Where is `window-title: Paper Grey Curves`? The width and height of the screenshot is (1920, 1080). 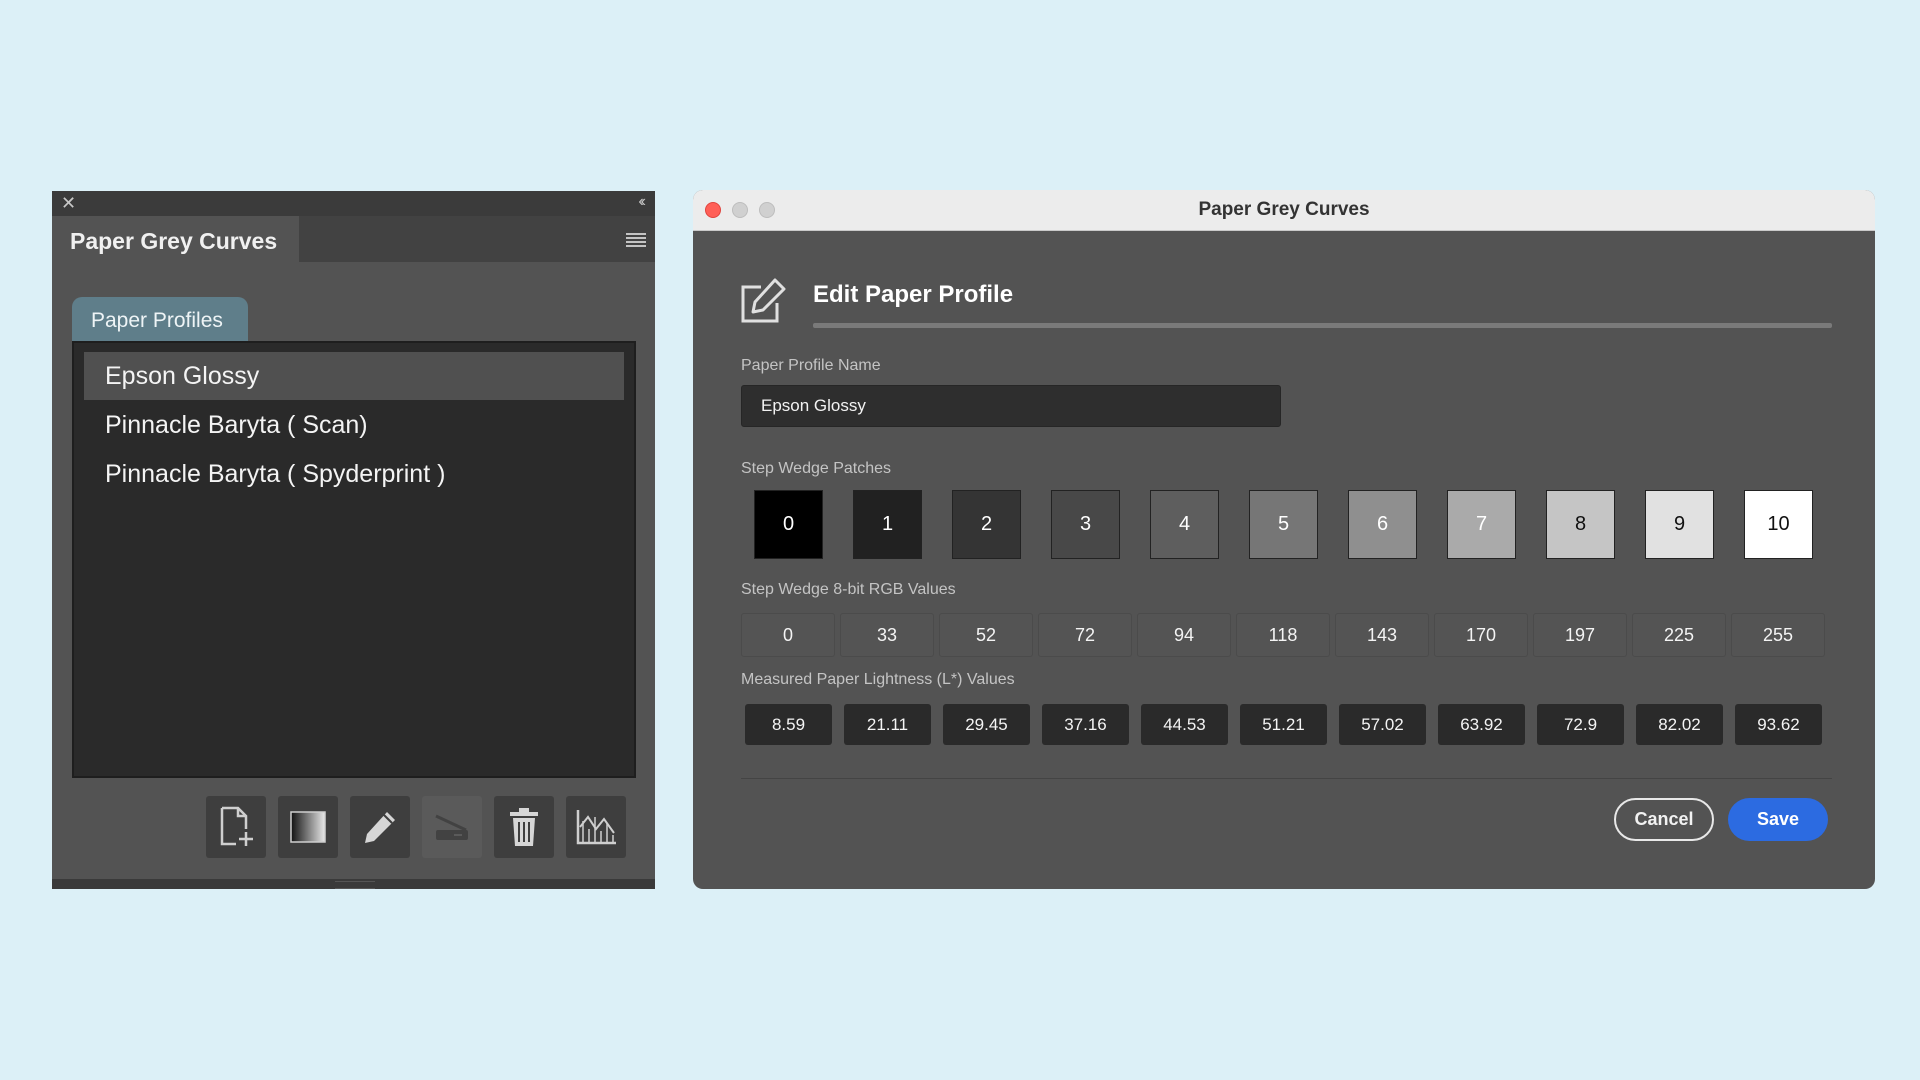 window-title: Paper Grey Curves is located at coordinates (1284, 209).